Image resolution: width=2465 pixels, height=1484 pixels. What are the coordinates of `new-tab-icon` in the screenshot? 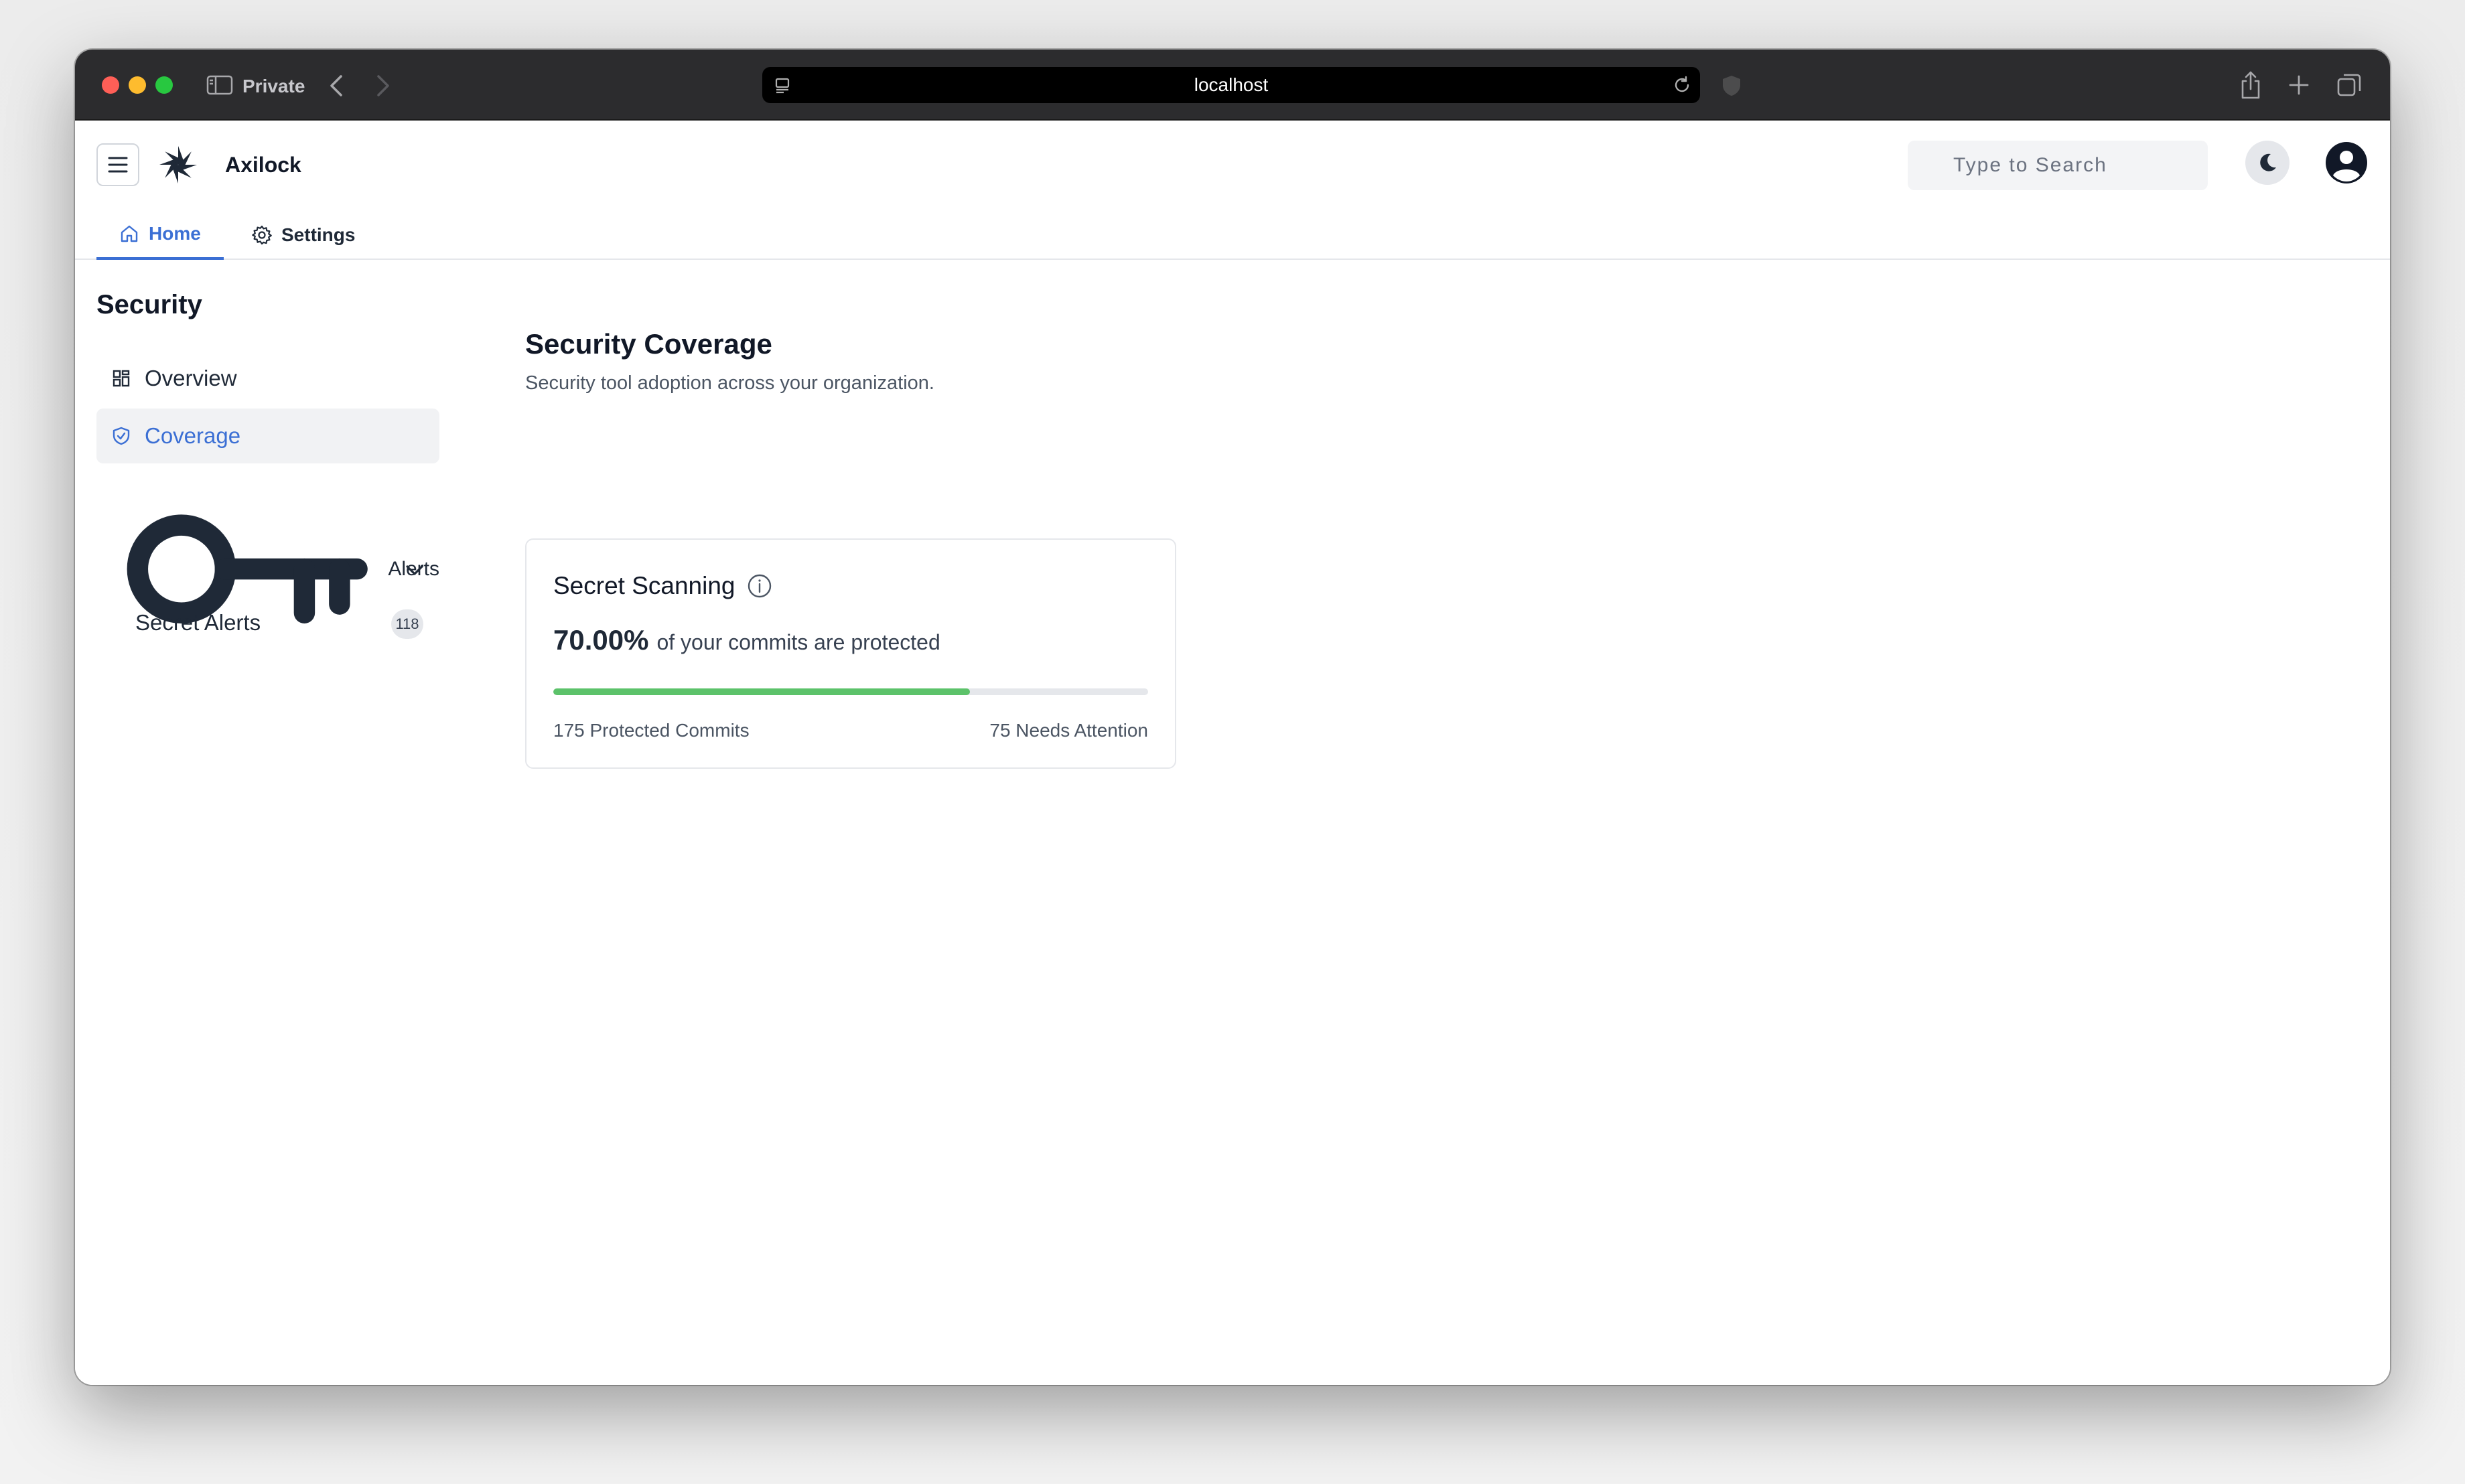 It's located at (2298, 85).